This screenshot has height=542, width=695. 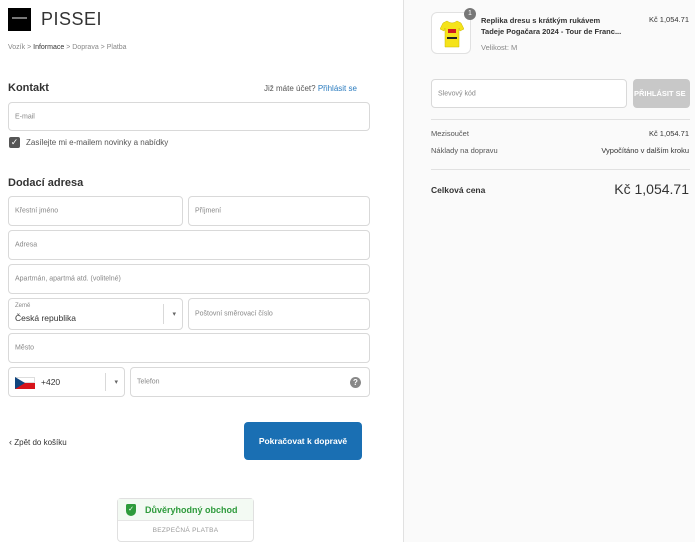 What do you see at coordinates (16, 47) in the screenshot?
I see `breadcrumb-cart: Vozík` at bounding box center [16, 47].